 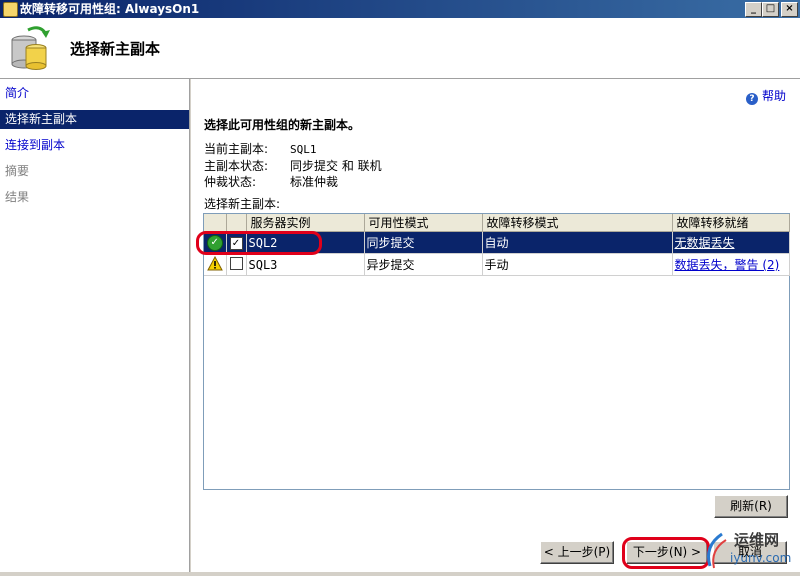 What do you see at coordinates (423, 264) in the screenshot?
I see `row-availability: 异步提交` at bounding box center [423, 264].